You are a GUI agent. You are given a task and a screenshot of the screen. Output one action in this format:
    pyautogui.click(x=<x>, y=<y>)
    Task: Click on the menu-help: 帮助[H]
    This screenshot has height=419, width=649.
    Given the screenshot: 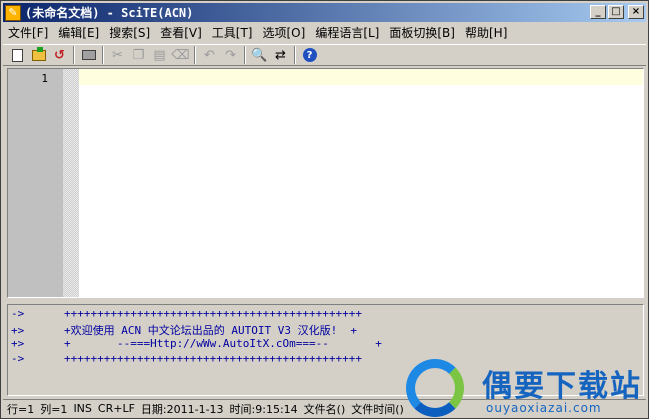 What is the action you would take?
    pyautogui.click(x=486, y=32)
    